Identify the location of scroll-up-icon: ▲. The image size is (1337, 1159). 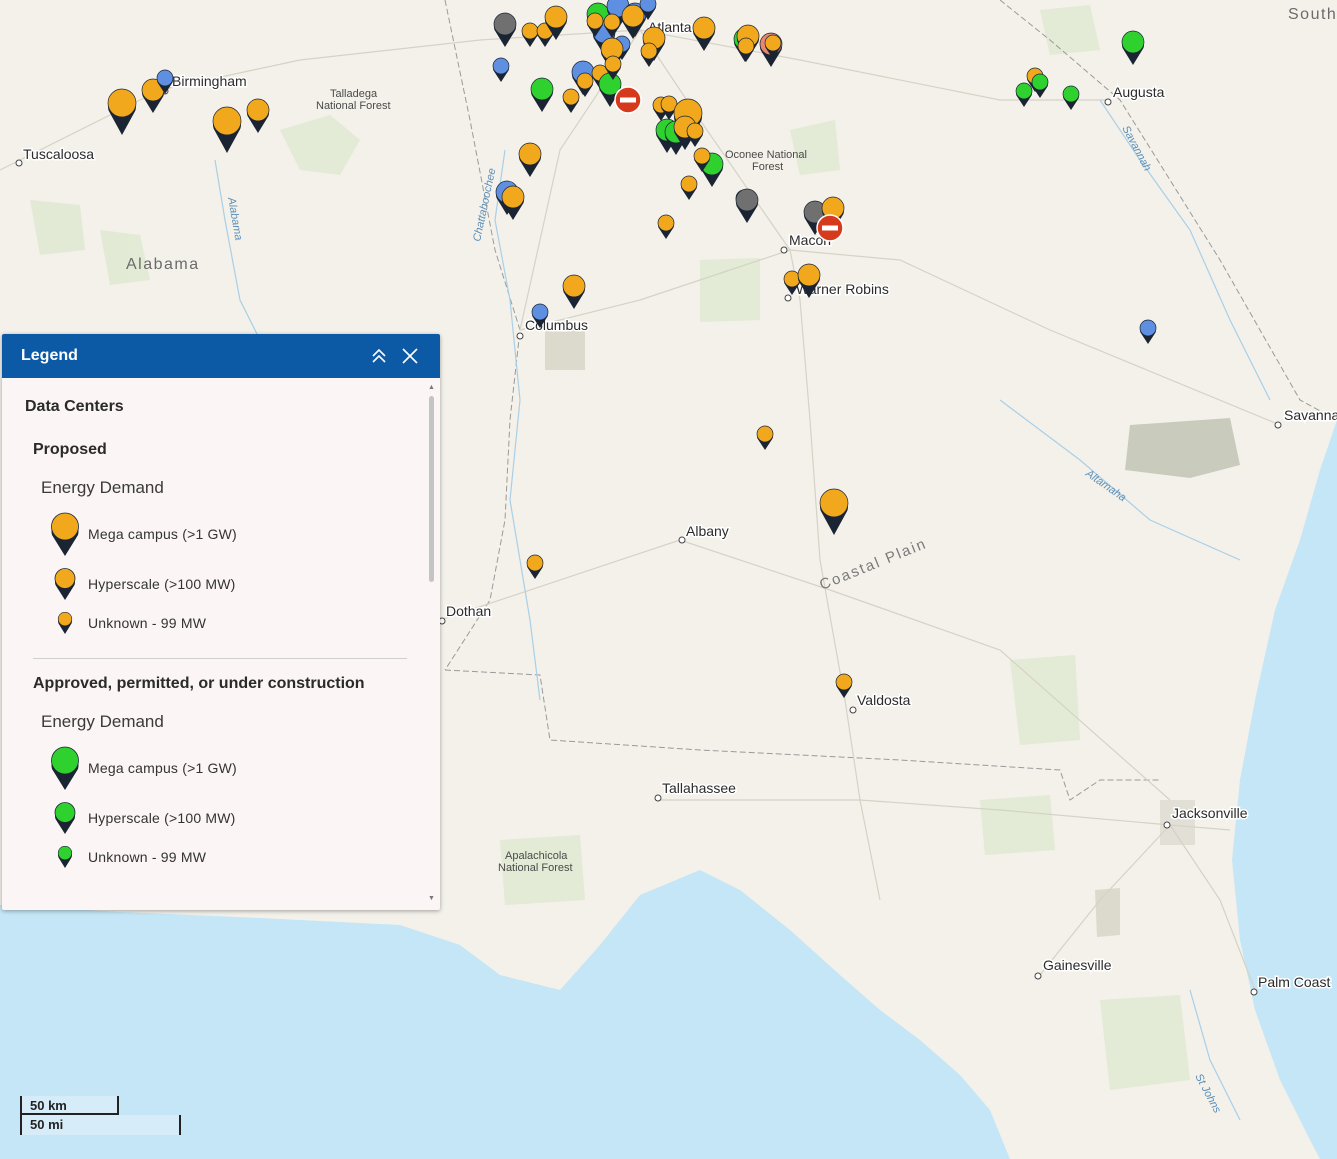
(431, 387).